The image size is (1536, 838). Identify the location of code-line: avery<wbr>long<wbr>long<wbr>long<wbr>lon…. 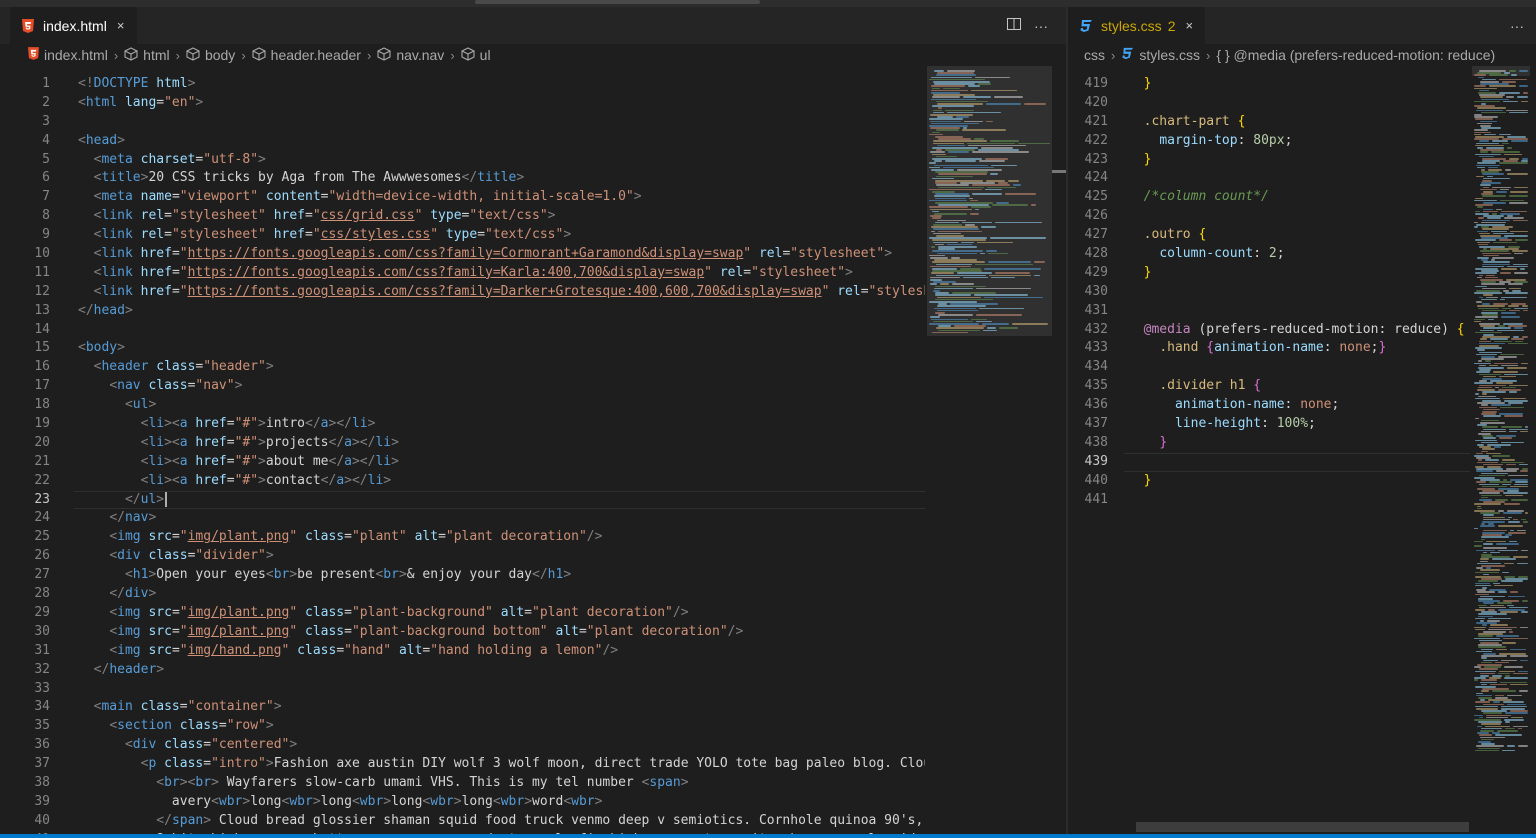
(501, 802).